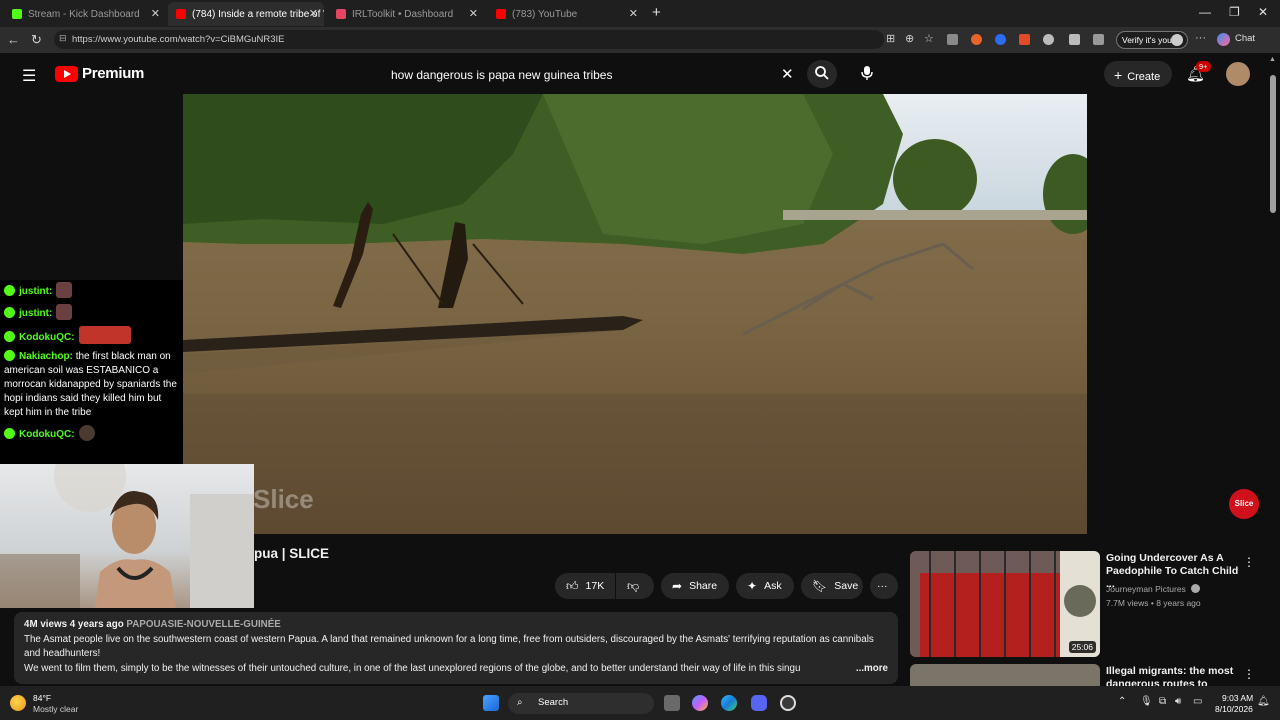  Describe the element at coordinates (1200, 38) in the screenshot. I see `more-menu-icon: ···` at that location.